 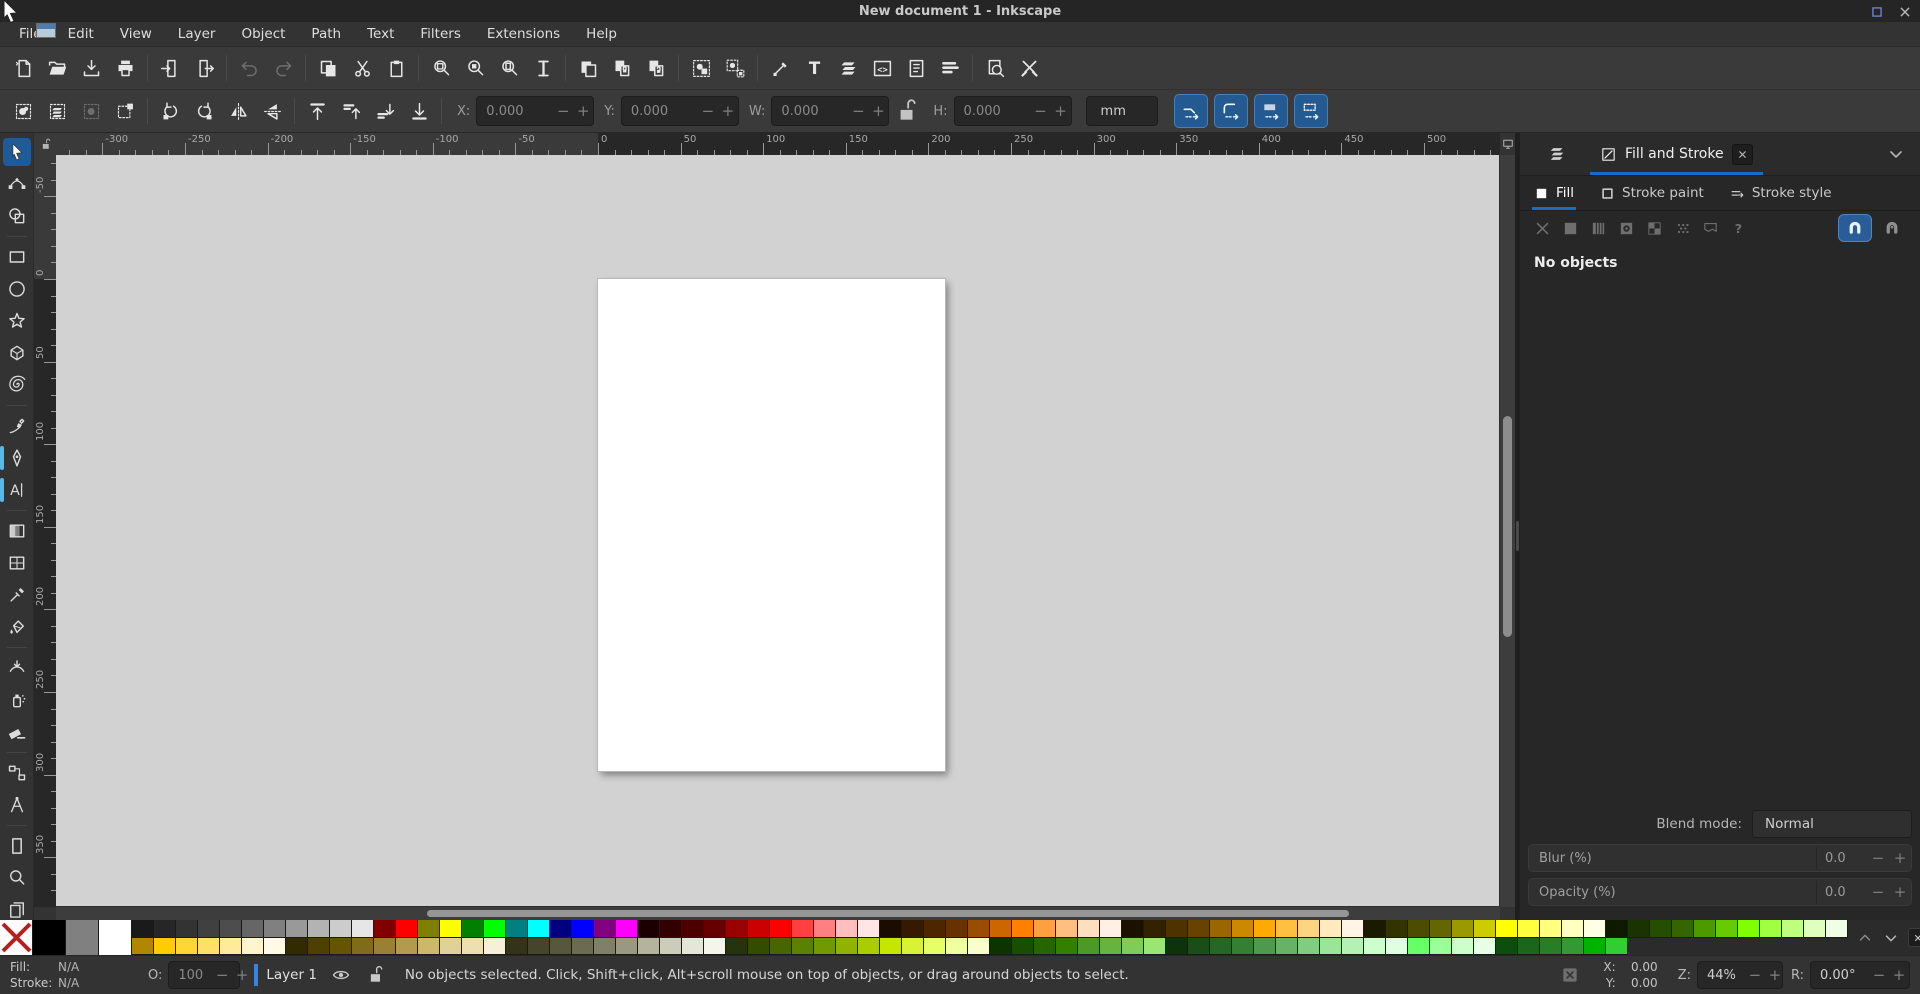 What do you see at coordinates (380, 34) in the screenshot?
I see `menu-item-text: Text` at bounding box center [380, 34].